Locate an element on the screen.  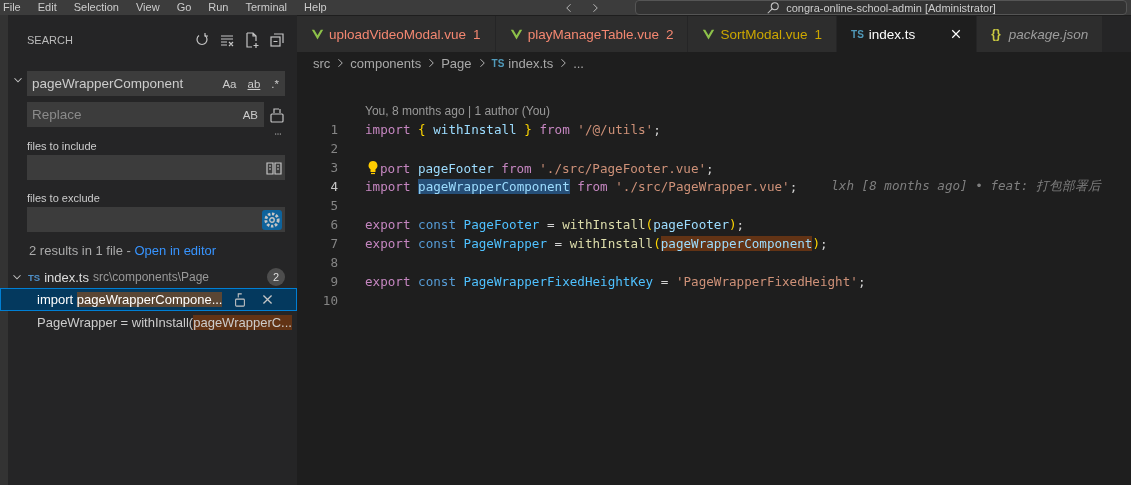
tab-label: index.ts is located at coordinates (892, 34).